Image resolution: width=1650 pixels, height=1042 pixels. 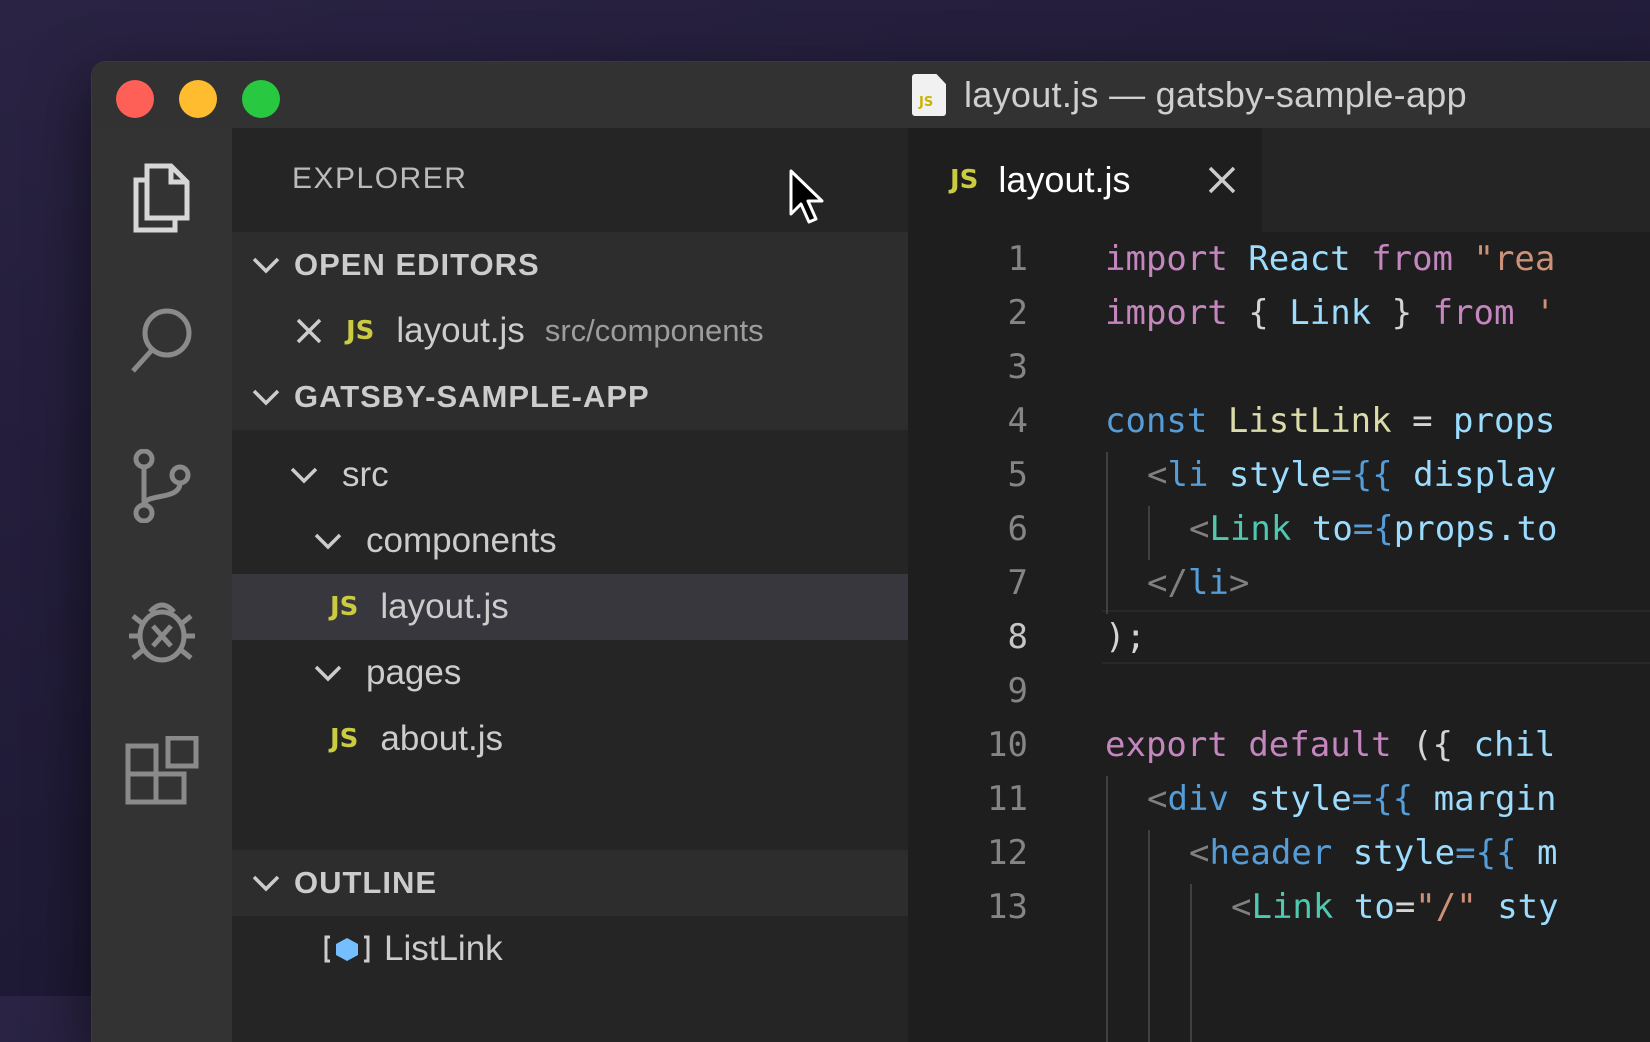 I want to click on symbol-variable-icon, so click(x=347, y=949).